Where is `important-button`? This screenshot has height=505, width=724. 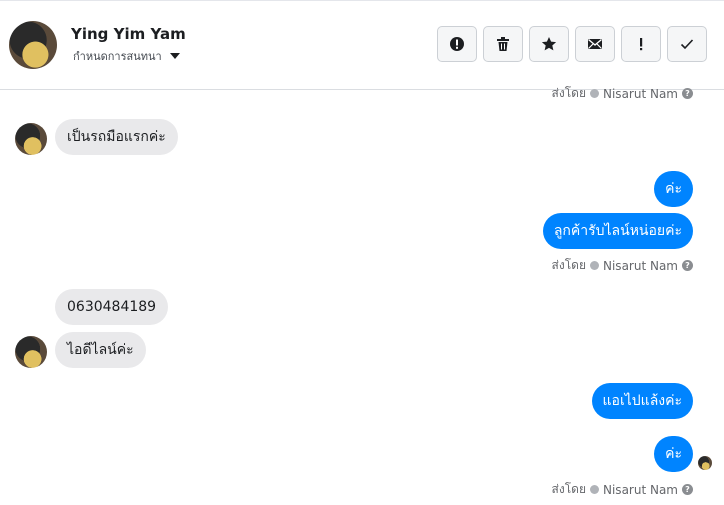 important-button is located at coordinates (641, 44).